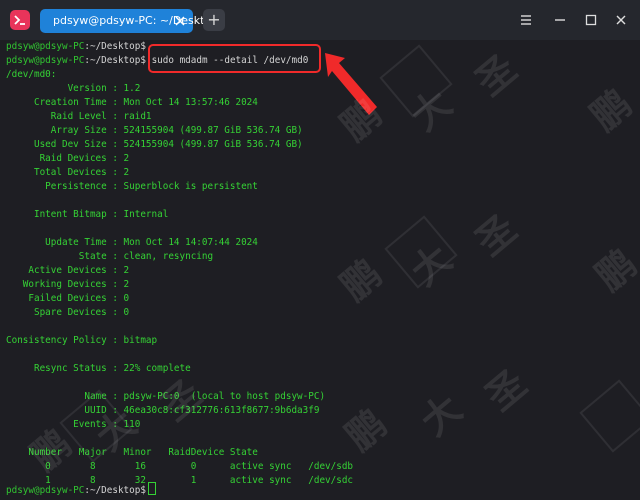 The image size is (640, 500). I want to click on minimize-icon, so click(560, 20).